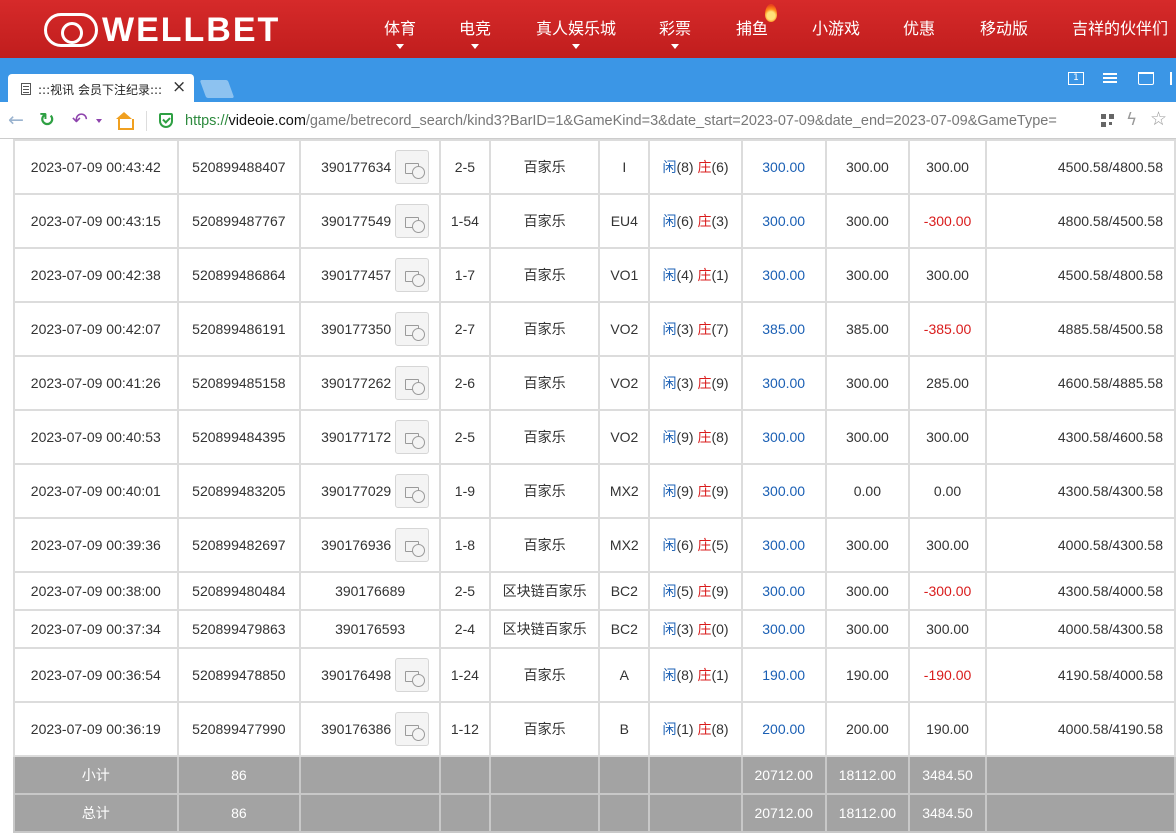 Image resolution: width=1176 pixels, height=833 pixels. I want to click on game-no-cell: 390177457, so click(370, 275).